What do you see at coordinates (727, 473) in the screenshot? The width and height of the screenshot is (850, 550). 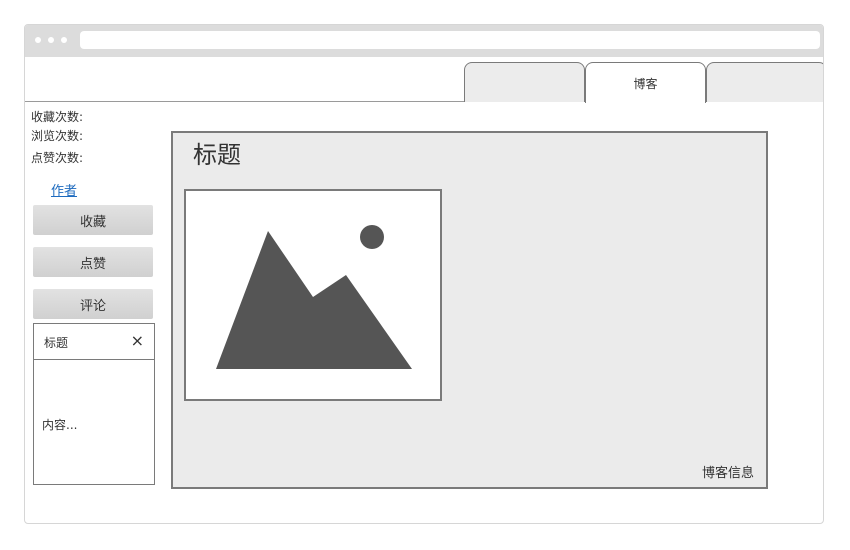 I see `blog-info-label: 博客信息` at bounding box center [727, 473].